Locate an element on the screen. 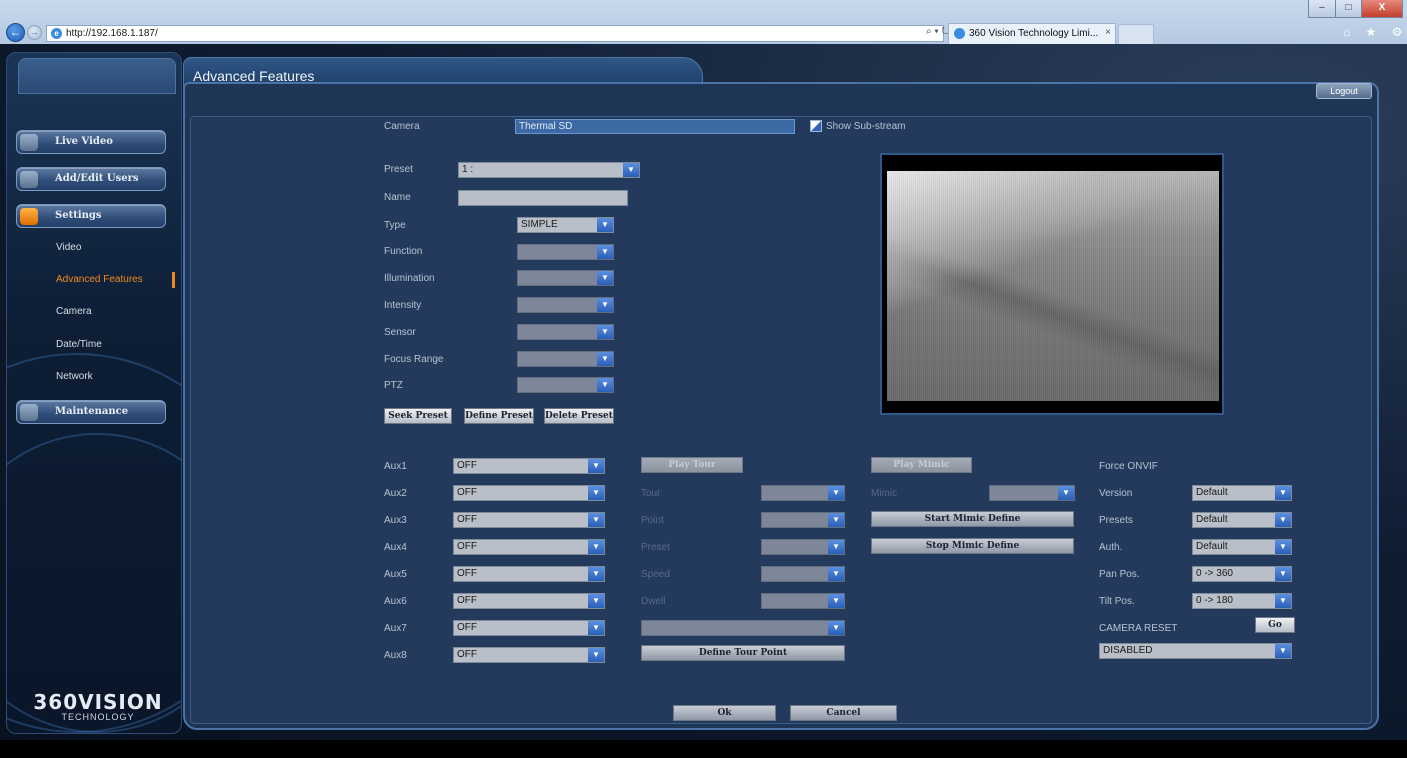 The height and width of the screenshot is (758, 1407). camera-label: Camera is located at coordinates (402, 126).